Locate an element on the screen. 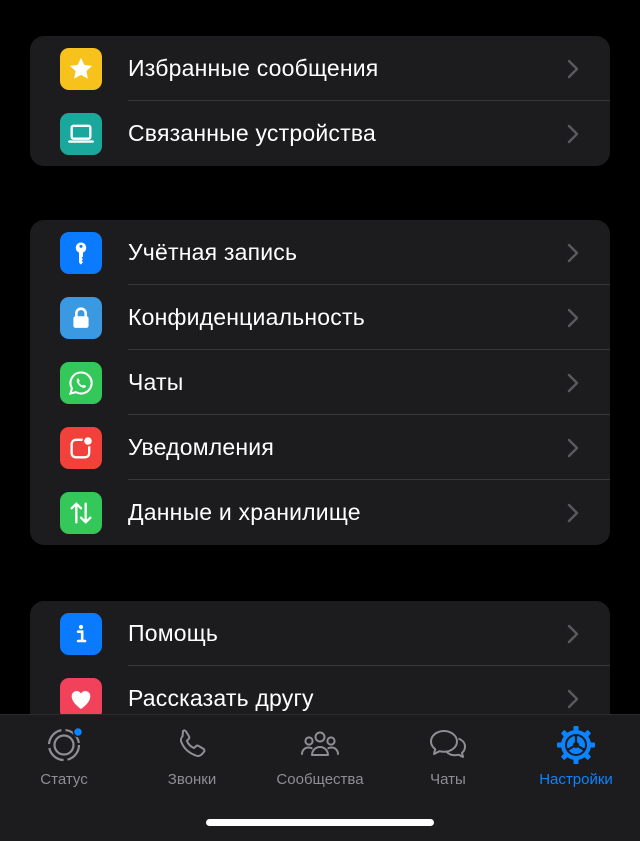 The width and height of the screenshot is (640, 841). tab-communities: Сообщества is located at coordinates (320, 760).